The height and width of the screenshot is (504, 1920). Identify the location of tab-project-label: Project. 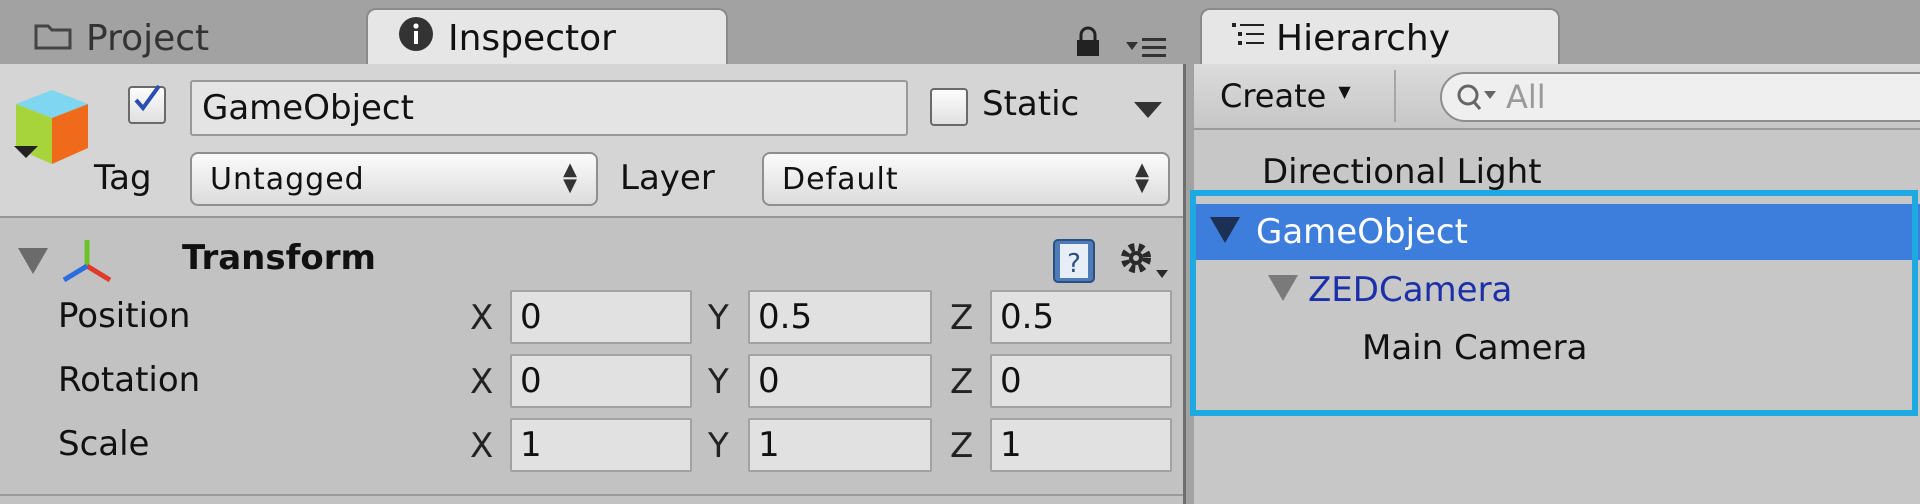
(148, 38).